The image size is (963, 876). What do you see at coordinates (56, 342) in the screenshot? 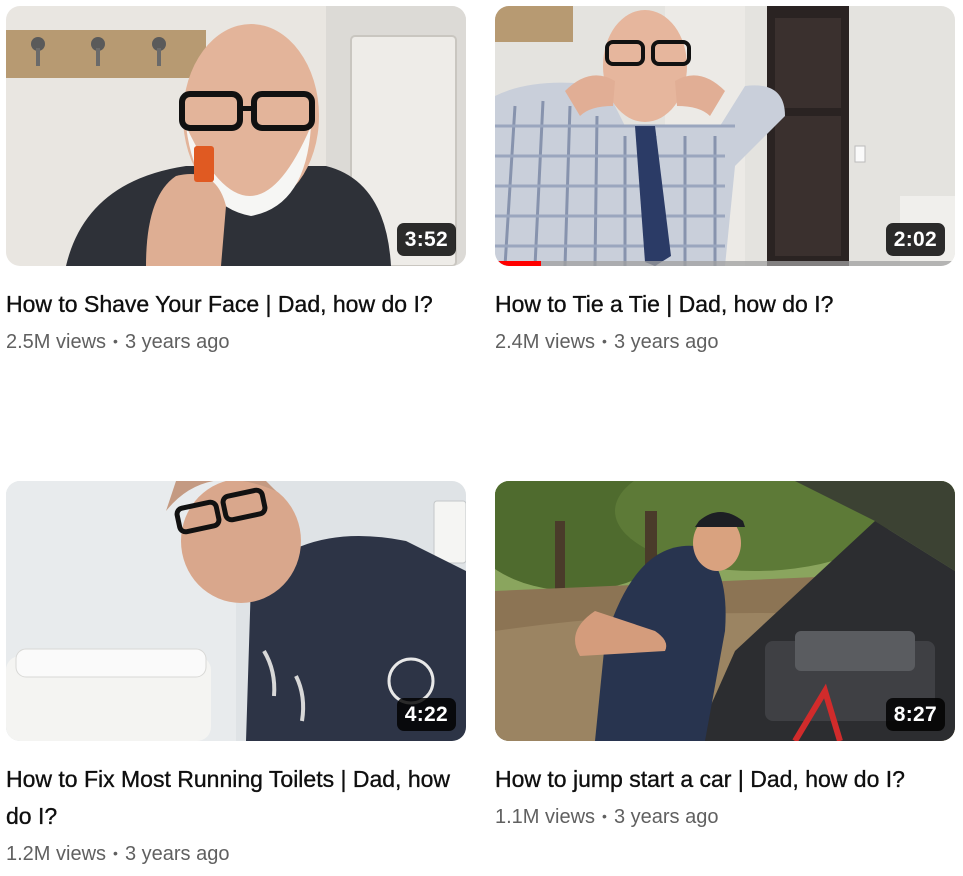
I see `view-count: 2.5M views` at bounding box center [56, 342].